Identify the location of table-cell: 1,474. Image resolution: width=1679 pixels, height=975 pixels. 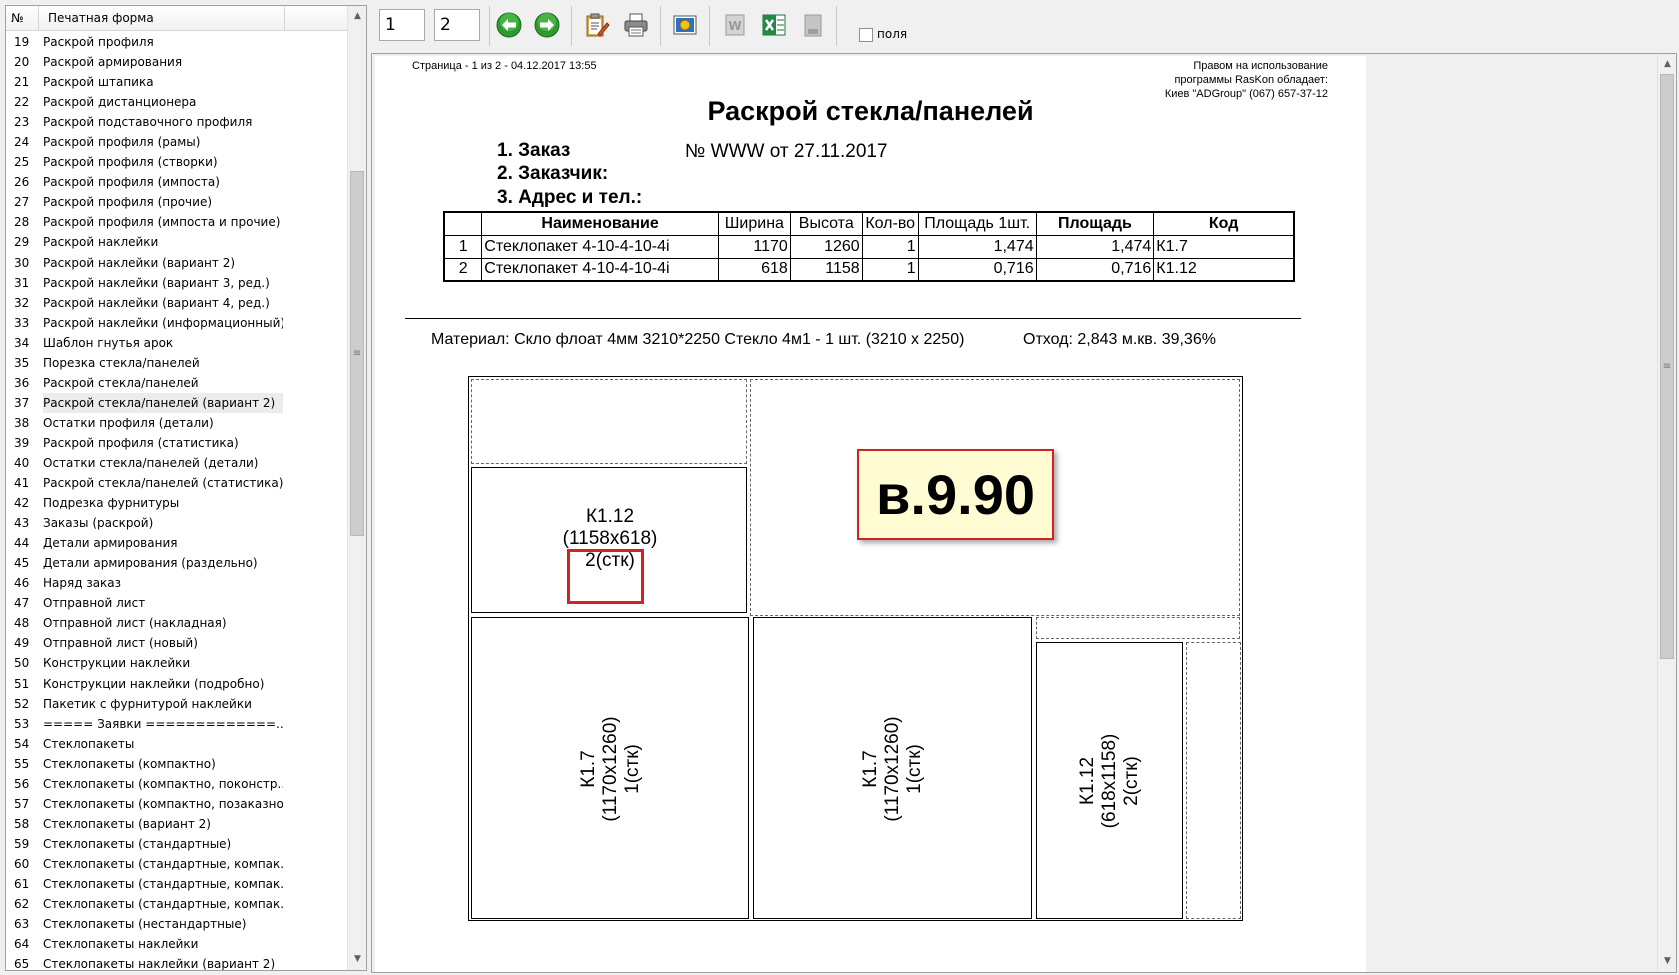
(977, 246).